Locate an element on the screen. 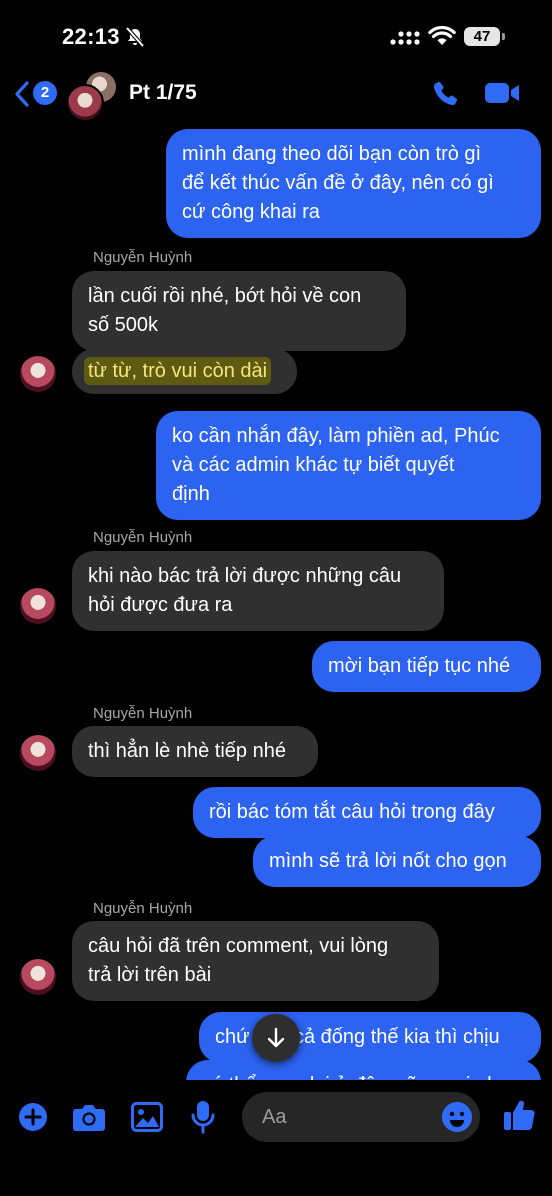 The height and width of the screenshot is (1196, 552). message-line: định is located at coordinates (191, 494).